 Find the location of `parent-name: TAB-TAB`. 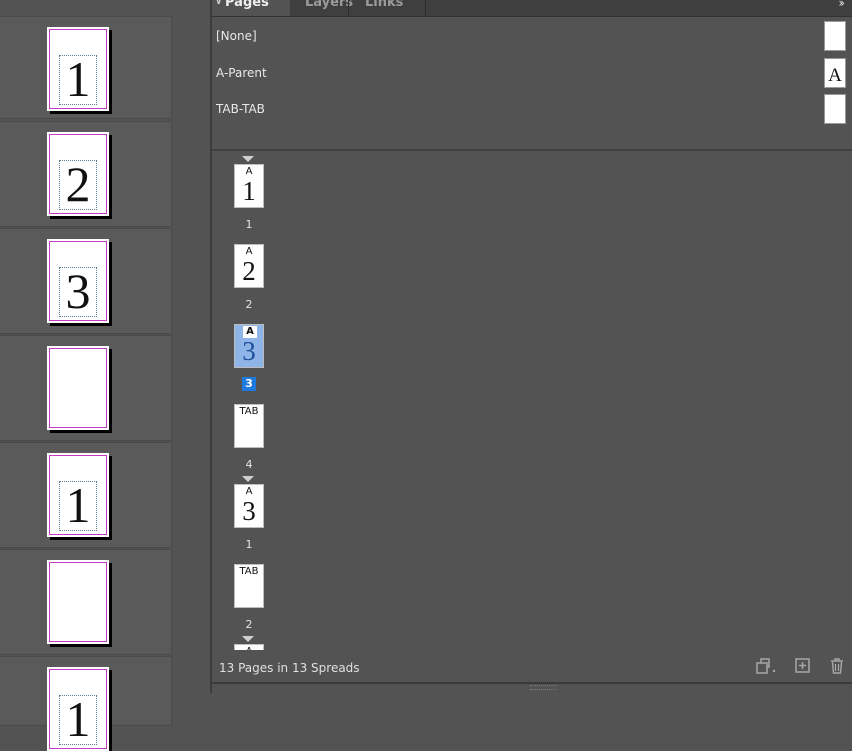

parent-name: TAB-TAB is located at coordinates (240, 109).